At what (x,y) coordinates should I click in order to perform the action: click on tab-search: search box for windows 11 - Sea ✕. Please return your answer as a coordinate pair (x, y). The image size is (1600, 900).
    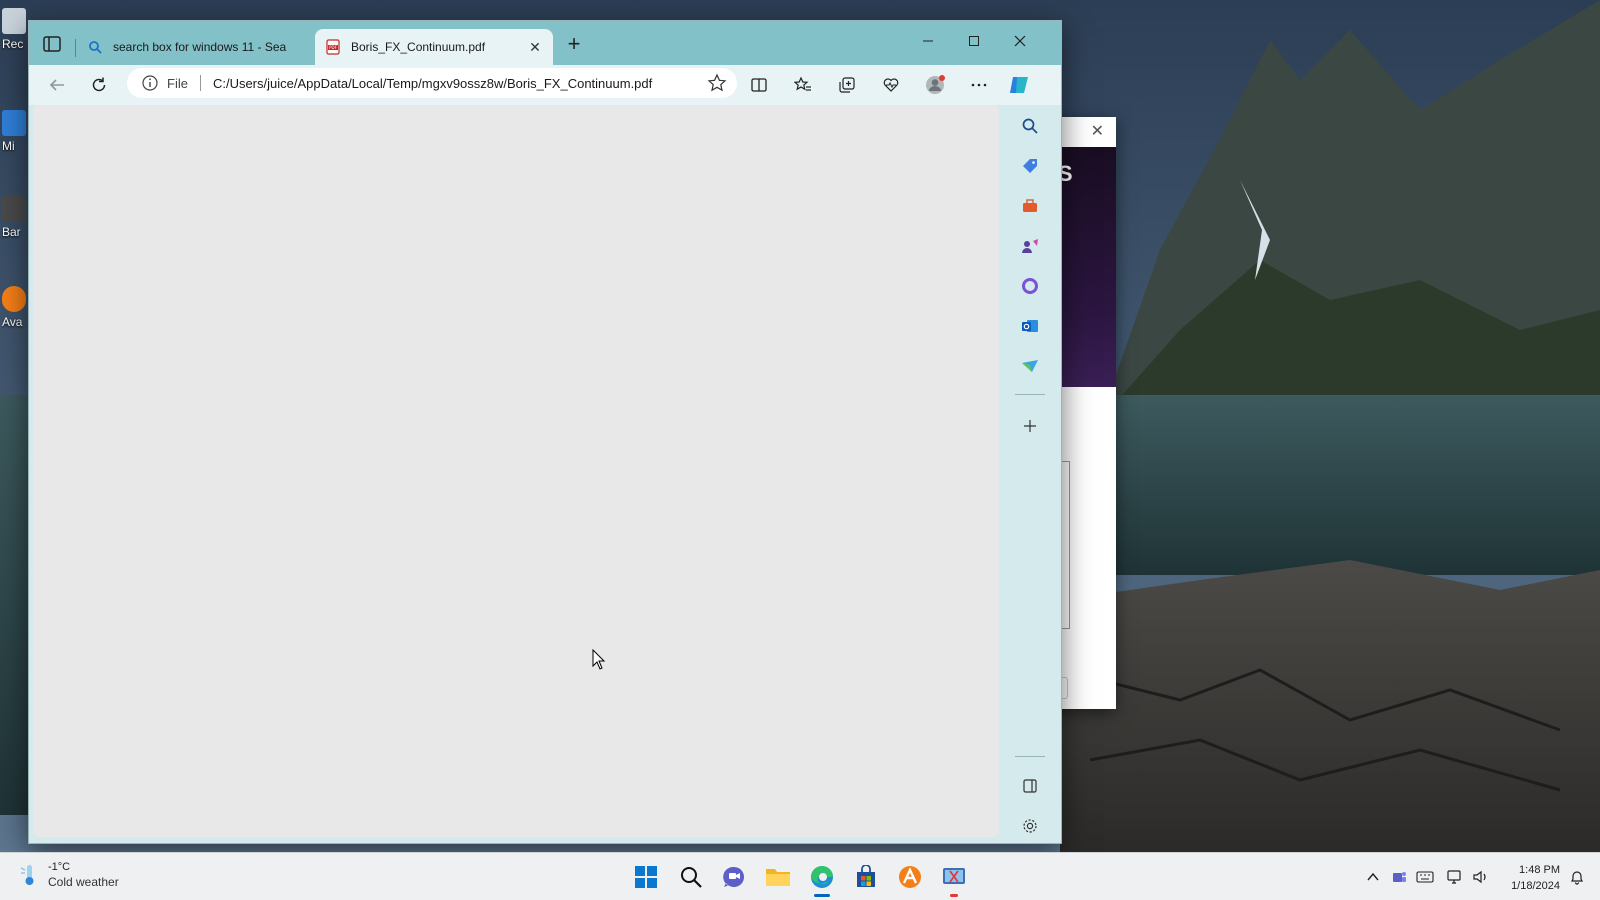
    Looking at the image, I should click on (208, 47).